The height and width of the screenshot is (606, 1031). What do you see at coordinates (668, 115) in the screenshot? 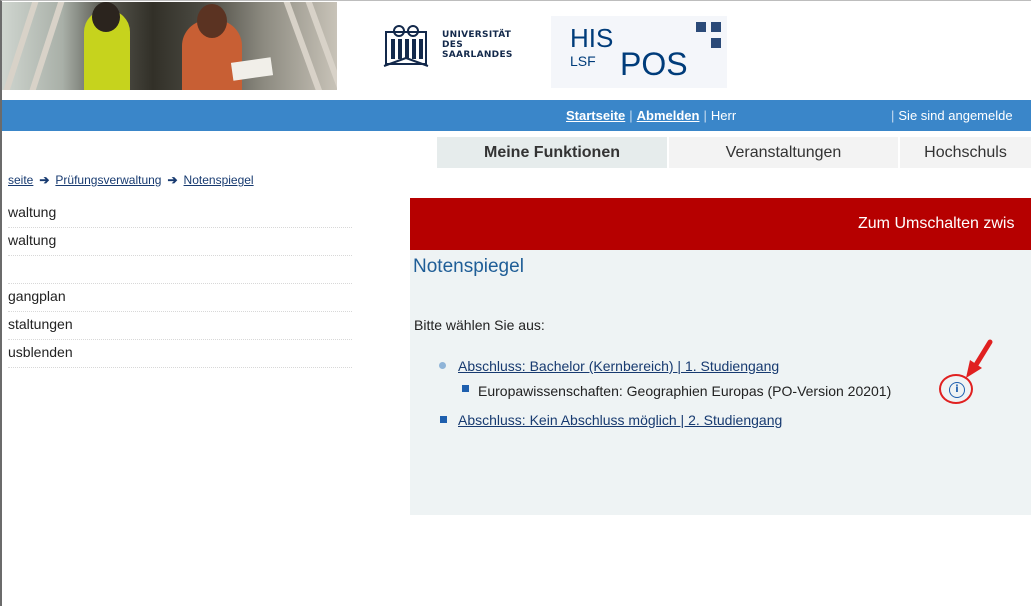
I see `logout-link: Abmelden` at bounding box center [668, 115].